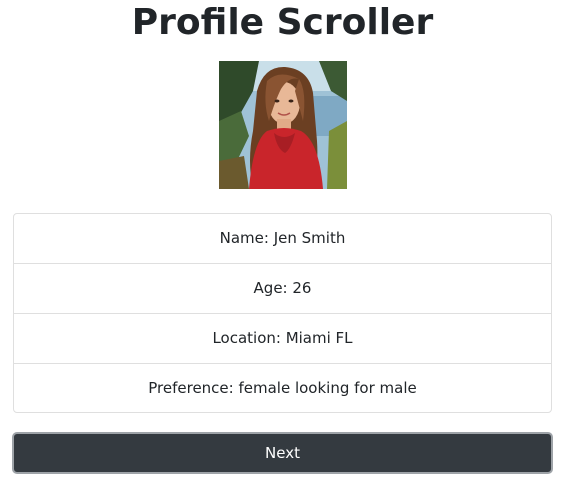  Describe the element at coordinates (282, 289) in the screenshot. I see `profile-age: Age: 26` at that location.